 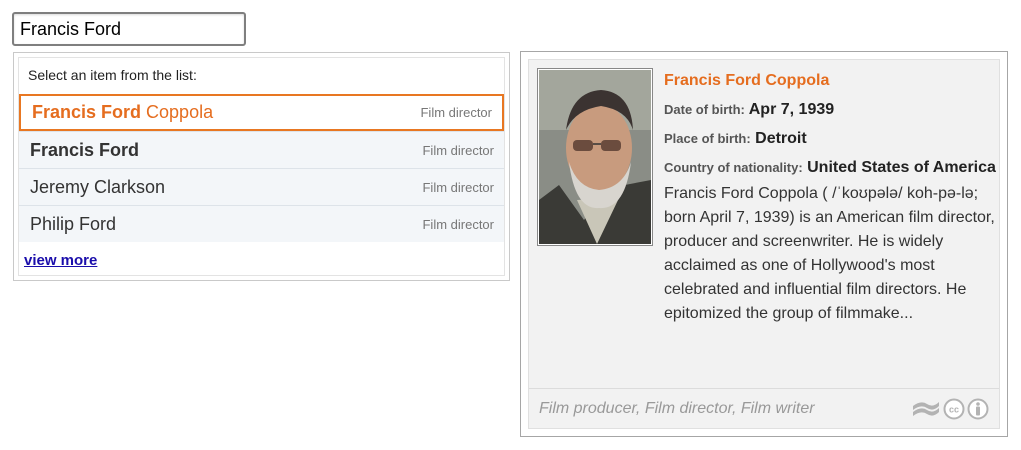 I want to click on place-of-birth-label: Place of birth:, so click(x=707, y=138).